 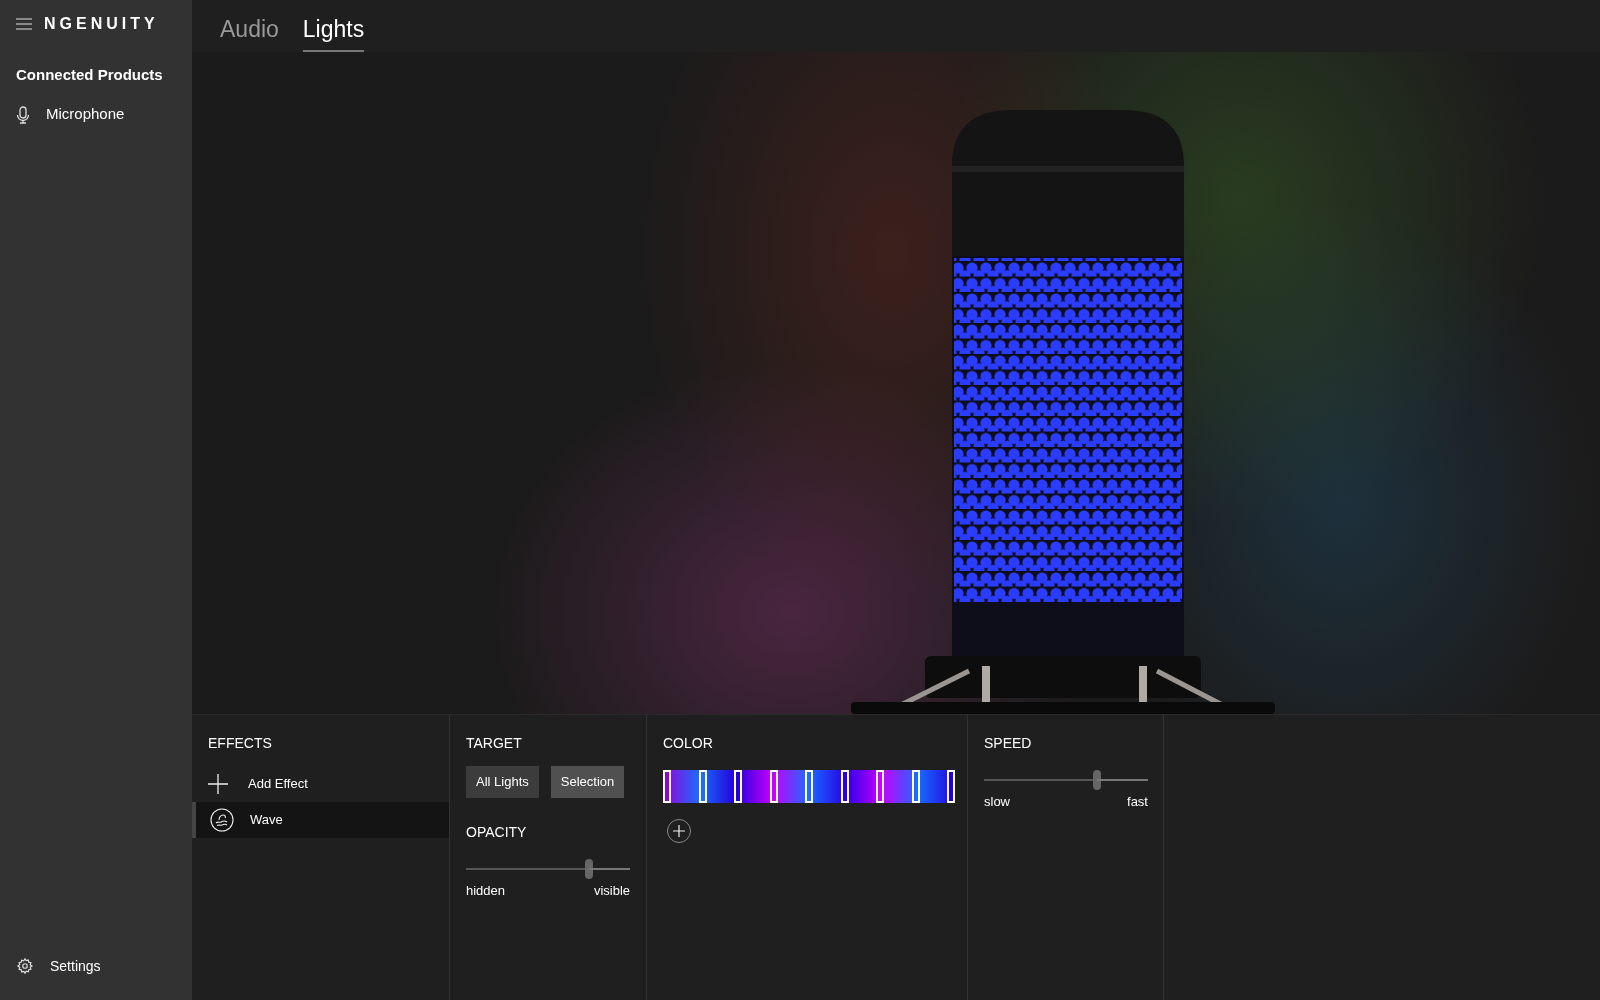 I want to click on section-heading: TARGET, so click(x=494, y=743).